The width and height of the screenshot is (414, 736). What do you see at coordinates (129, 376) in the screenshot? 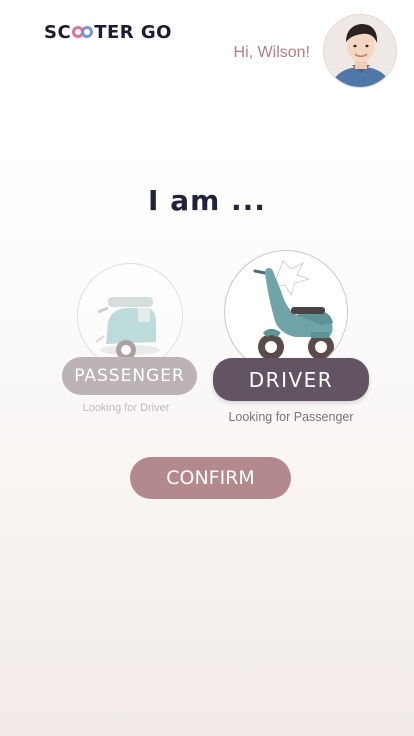
I see `passenger-button: PASSENGER` at bounding box center [129, 376].